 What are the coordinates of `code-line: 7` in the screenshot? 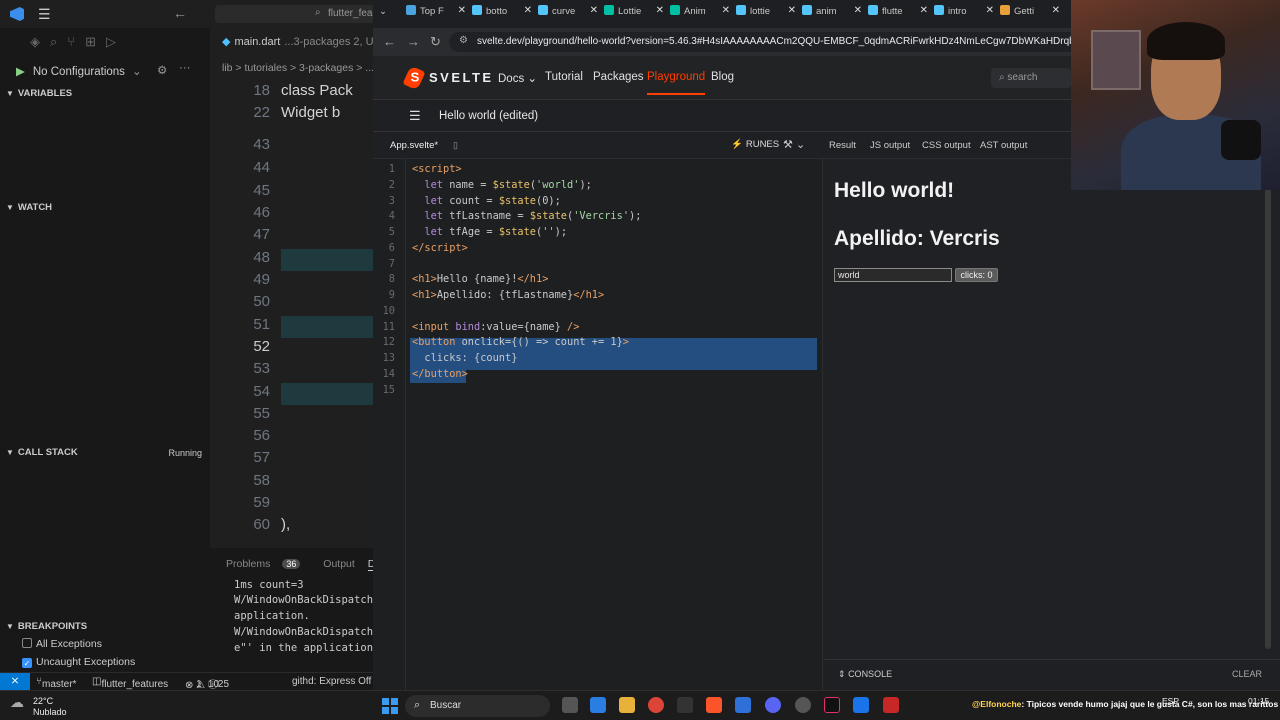 It's located at (598, 266).